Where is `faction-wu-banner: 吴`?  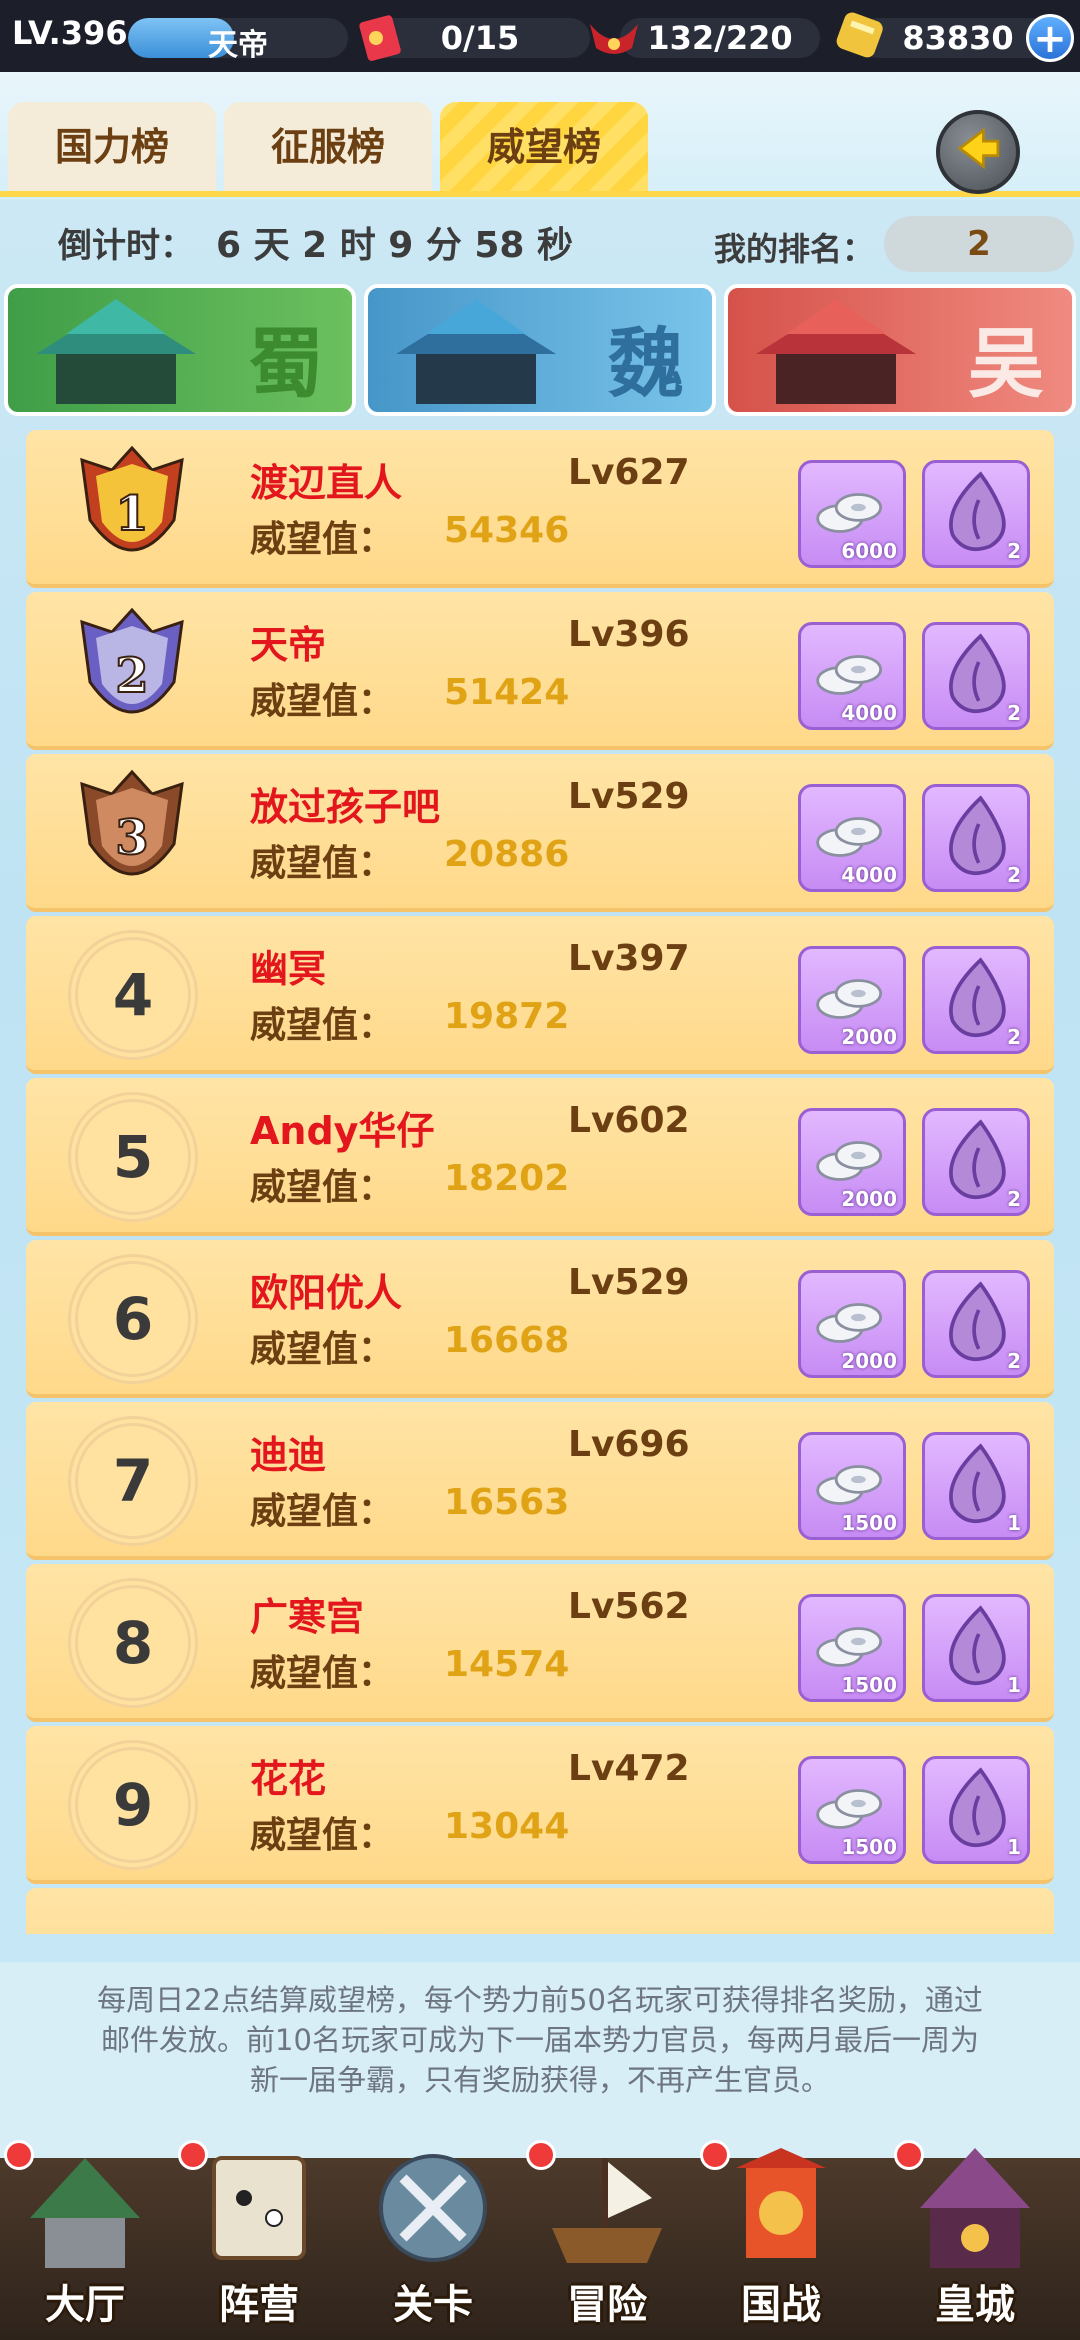
faction-wu-banner: 吴 is located at coordinates (900, 350).